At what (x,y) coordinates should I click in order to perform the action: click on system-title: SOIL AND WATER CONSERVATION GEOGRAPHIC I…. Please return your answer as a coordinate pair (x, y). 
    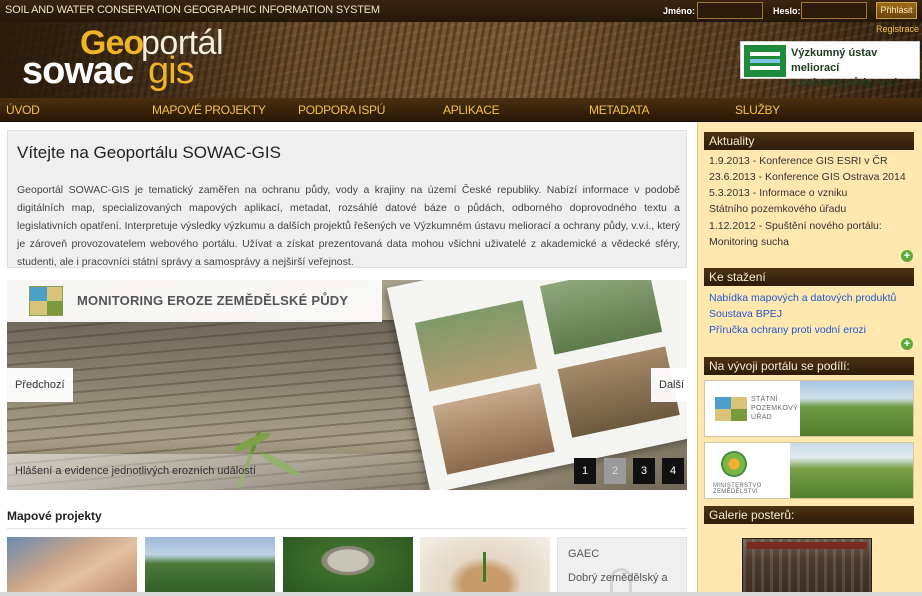
    Looking at the image, I should click on (192, 10).